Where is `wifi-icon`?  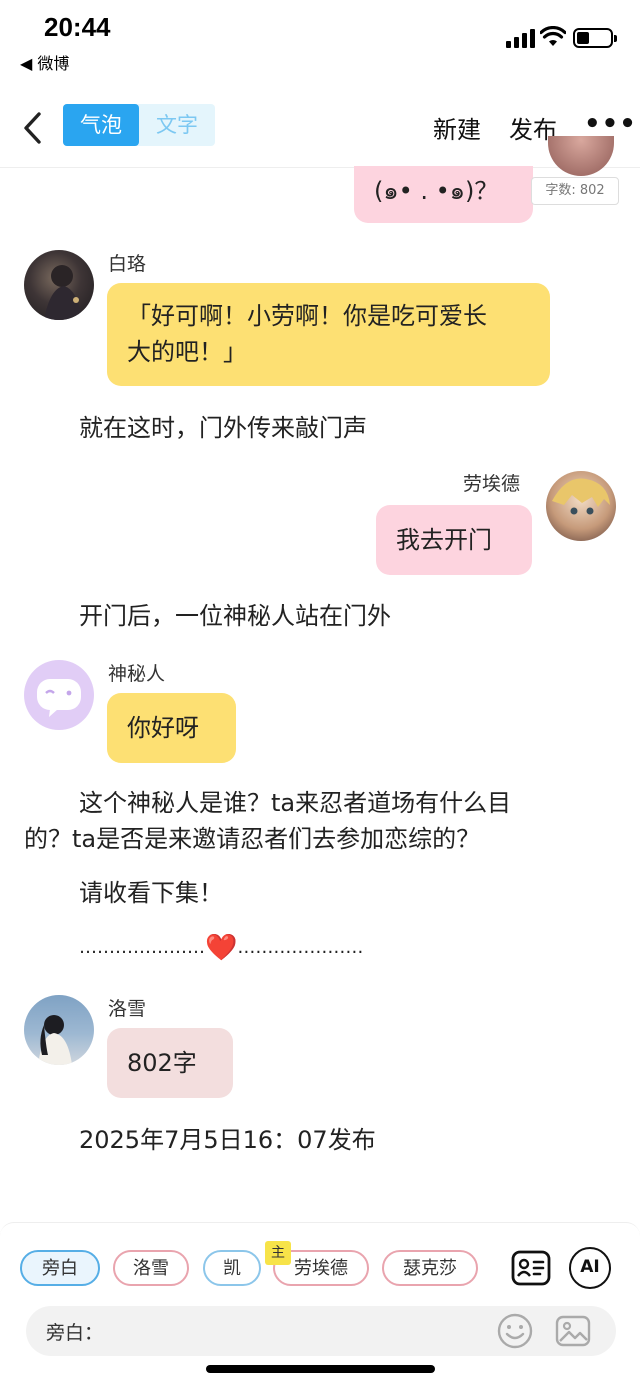
wifi-icon is located at coordinates (553, 36).